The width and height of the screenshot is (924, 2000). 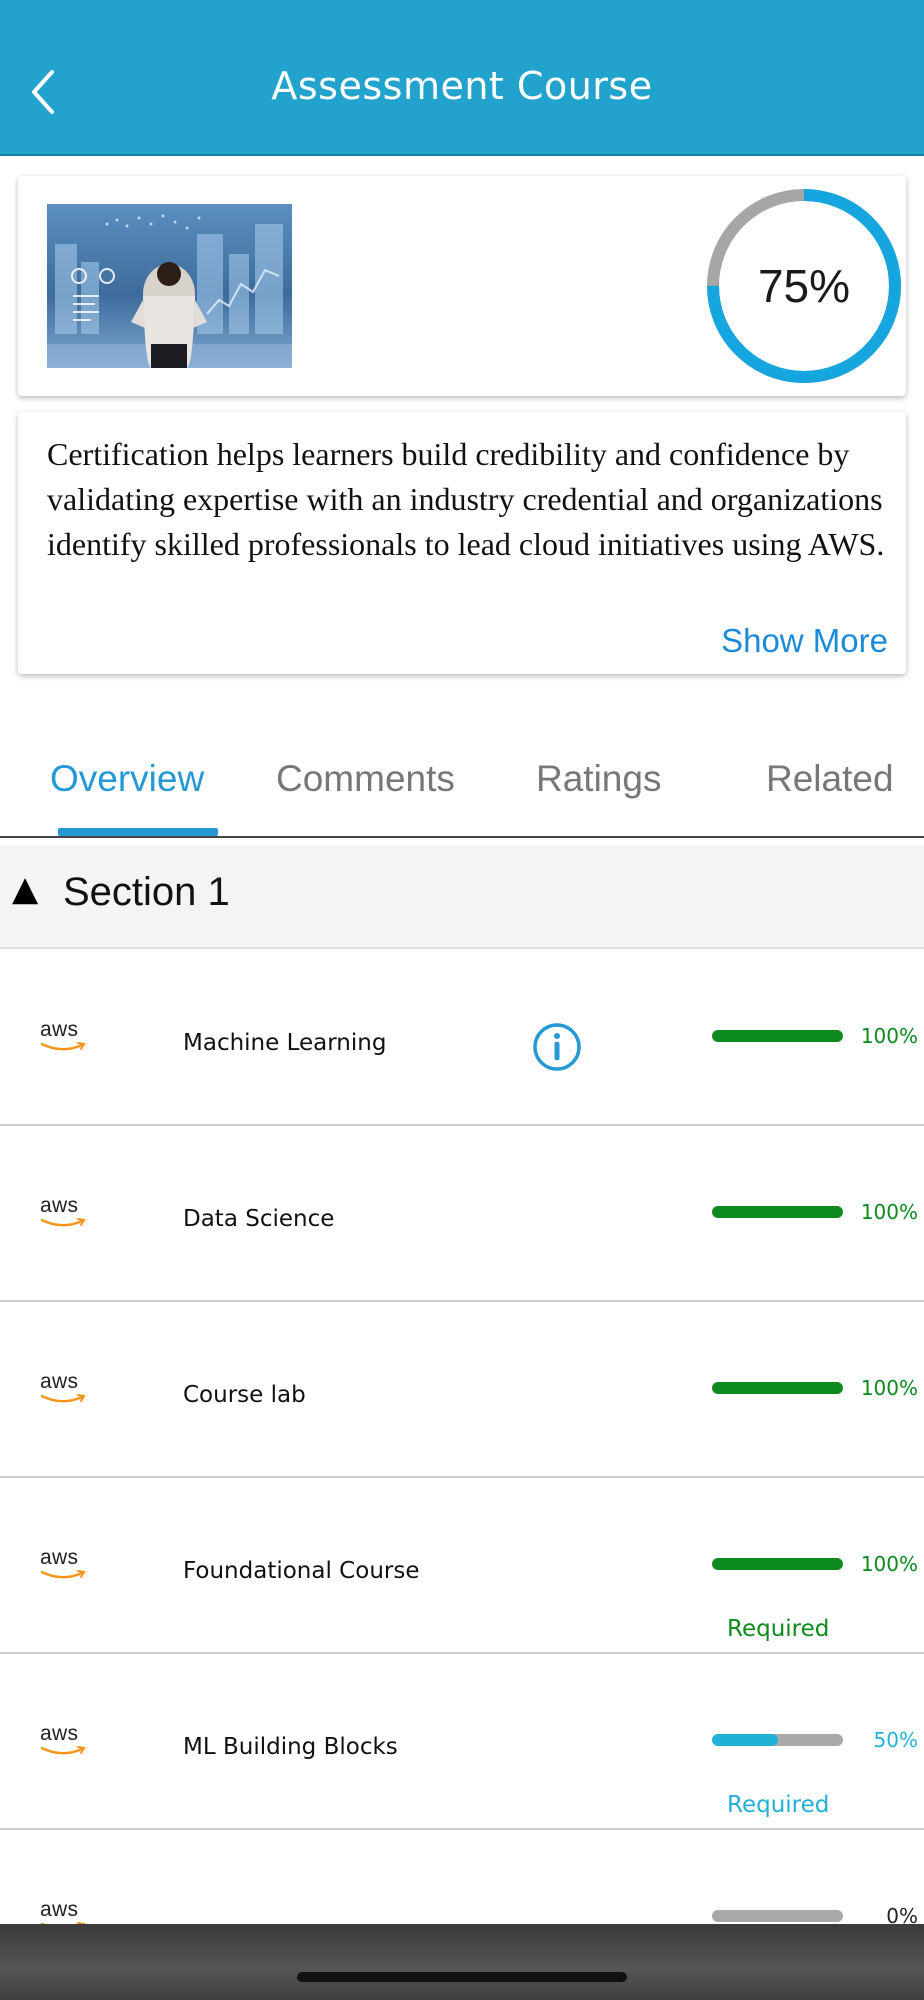 What do you see at coordinates (804, 286) in the screenshot?
I see `course-progress-percent: 75%` at bounding box center [804, 286].